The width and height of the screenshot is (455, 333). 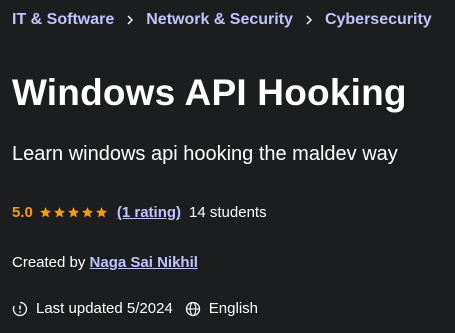 What do you see at coordinates (233, 308) in the screenshot?
I see `course-language: English` at bounding box center [233, 308].